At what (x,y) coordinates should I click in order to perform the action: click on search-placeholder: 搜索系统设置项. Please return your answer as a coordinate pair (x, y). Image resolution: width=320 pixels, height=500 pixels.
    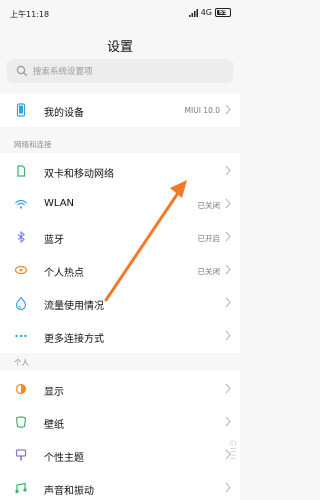
    Looking at the image, I should click on (63, 72).